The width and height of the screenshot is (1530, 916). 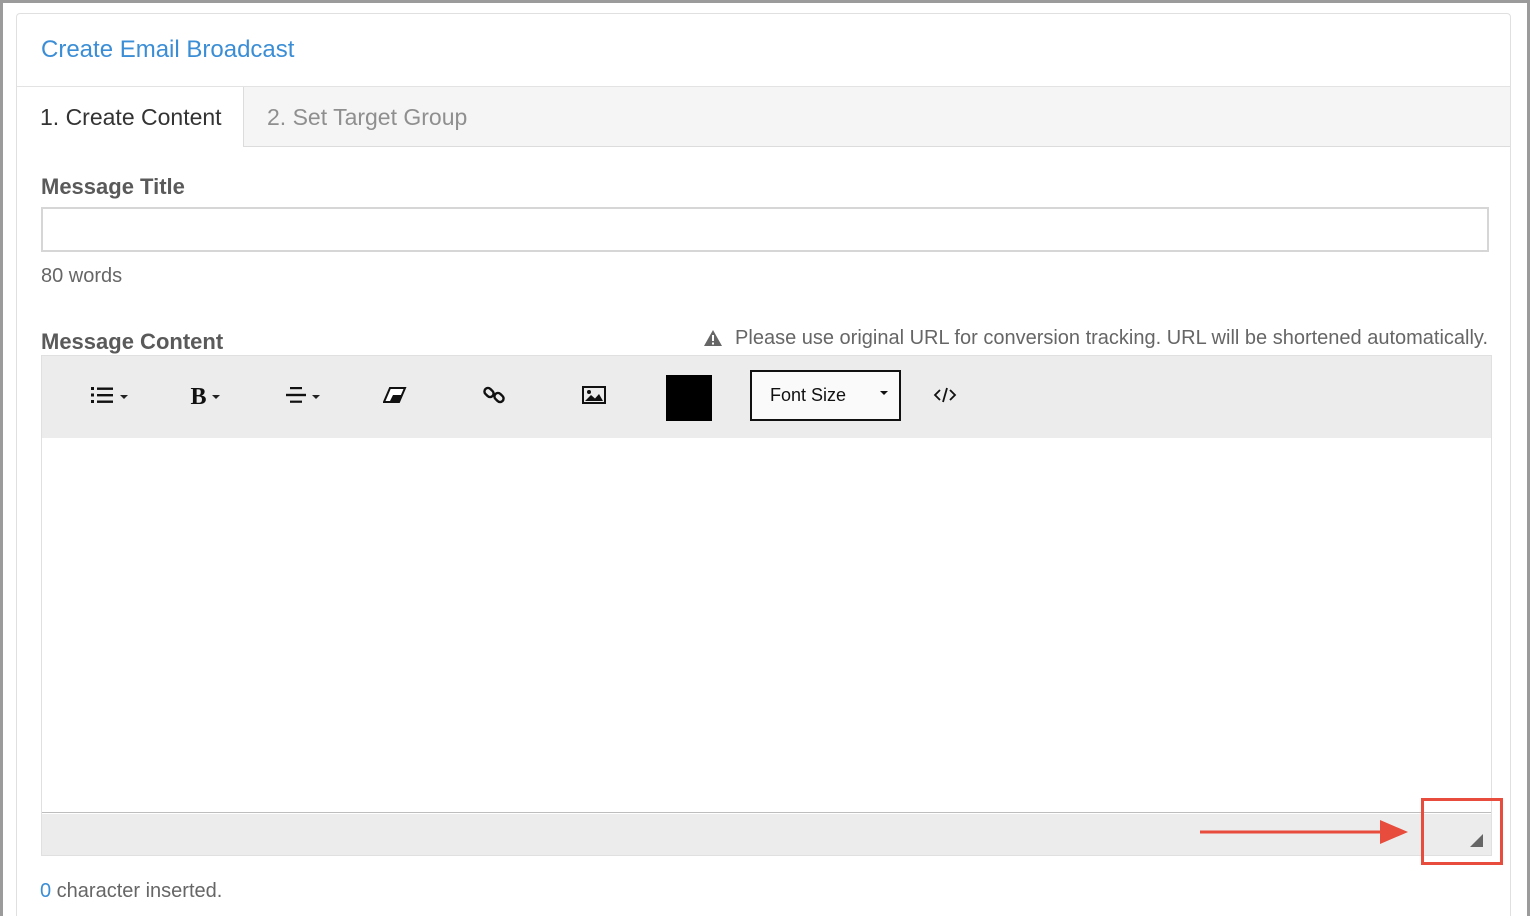 What do you see at coordinates (877, 146) in the screenshot?
I see `tabs-divider` at bounding box center [877, 146].